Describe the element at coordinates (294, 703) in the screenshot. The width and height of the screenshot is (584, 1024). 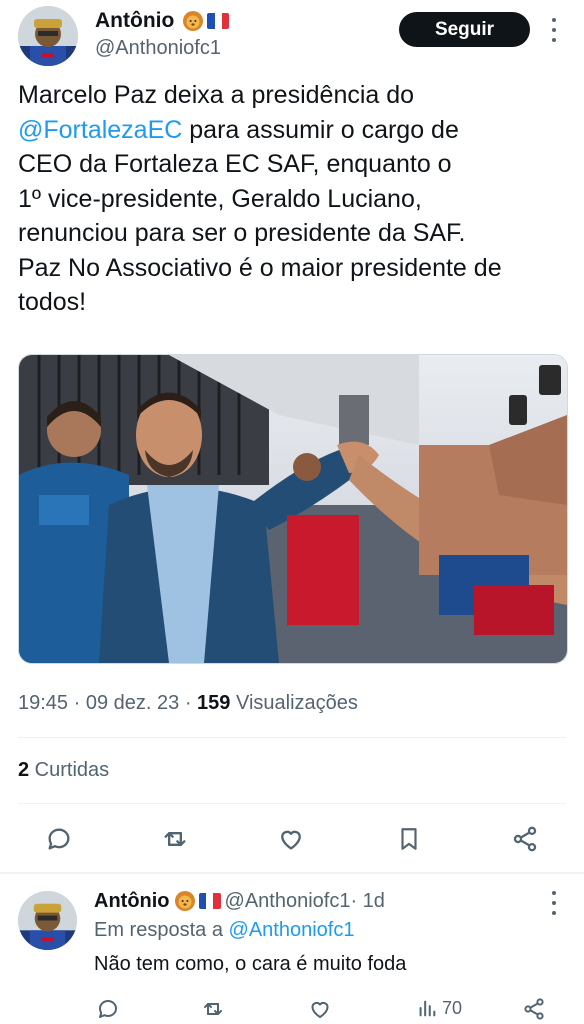
I see `views-label: Visualizações` at that location.